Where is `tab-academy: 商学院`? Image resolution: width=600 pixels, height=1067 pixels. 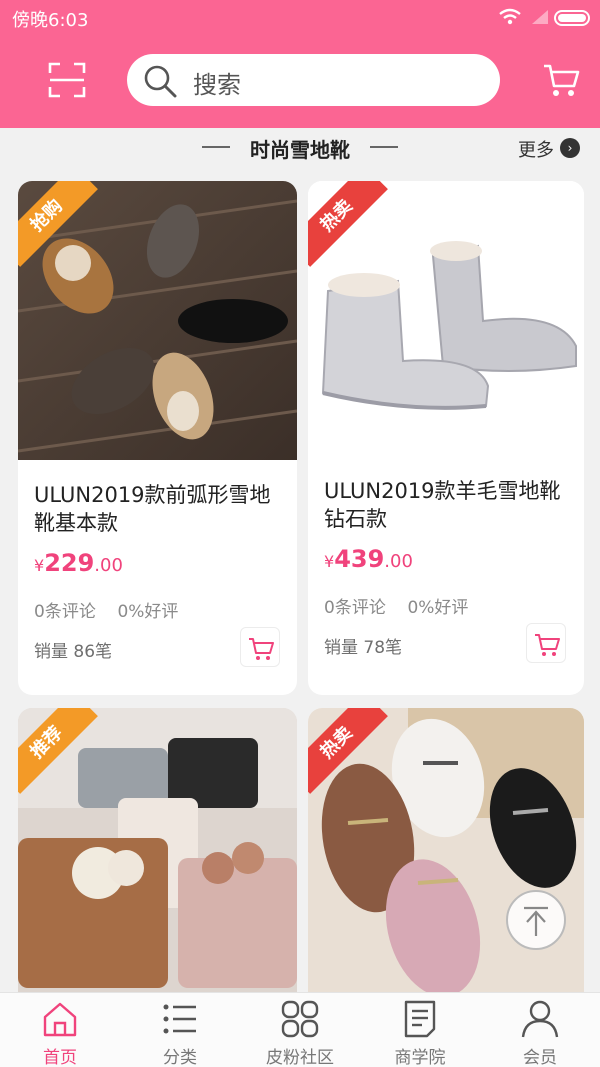 tab-academy: 商学院 is located at coordinates (420, 1030).